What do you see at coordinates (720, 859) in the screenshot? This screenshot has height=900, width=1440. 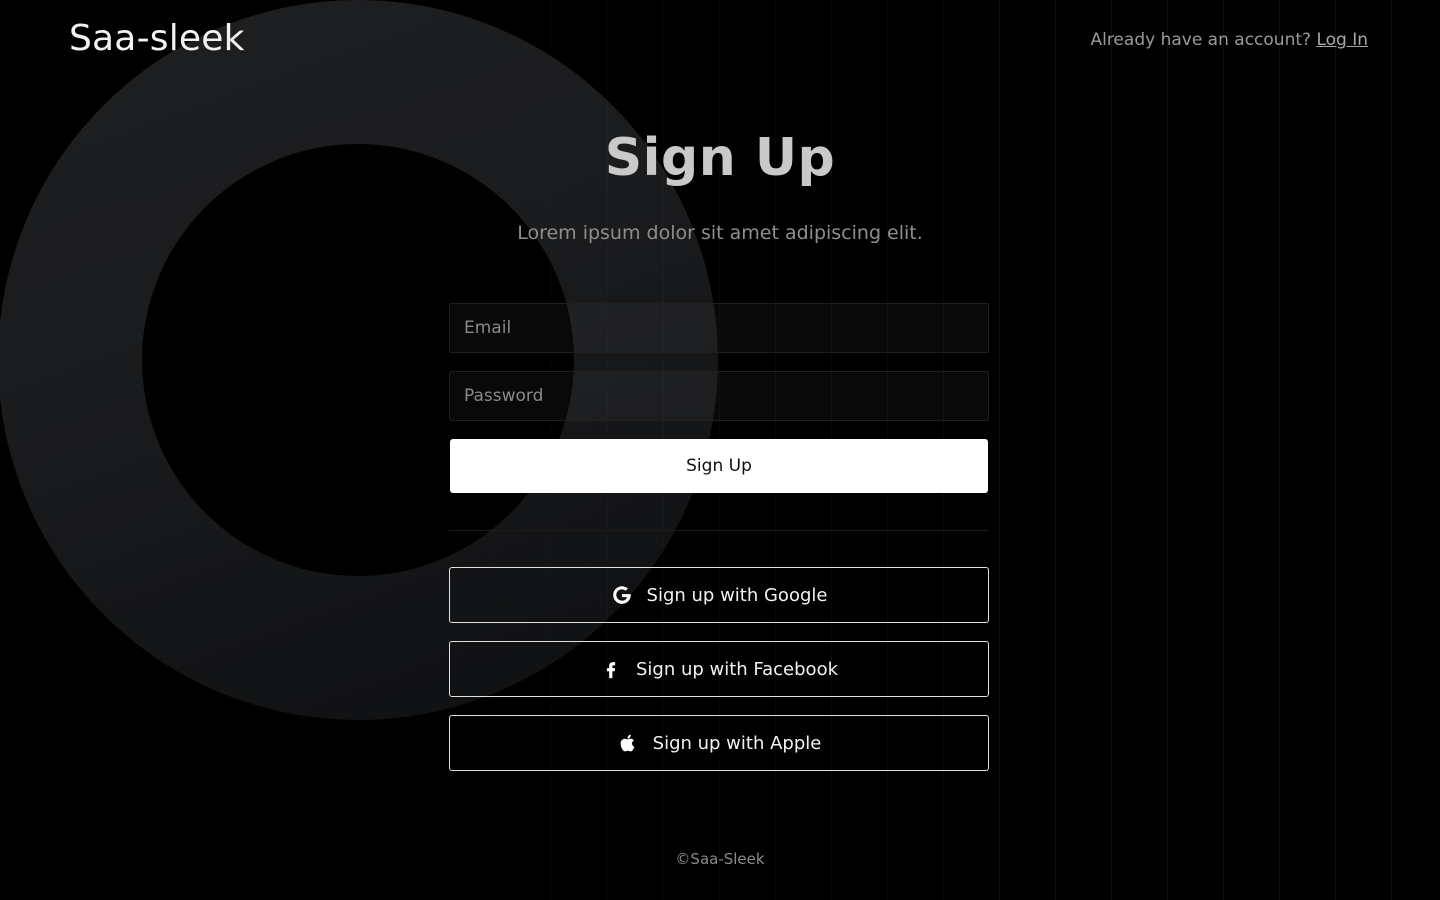 I see `footer-copyright: ©Saa-Sleek` at bounding box center [720, 859].